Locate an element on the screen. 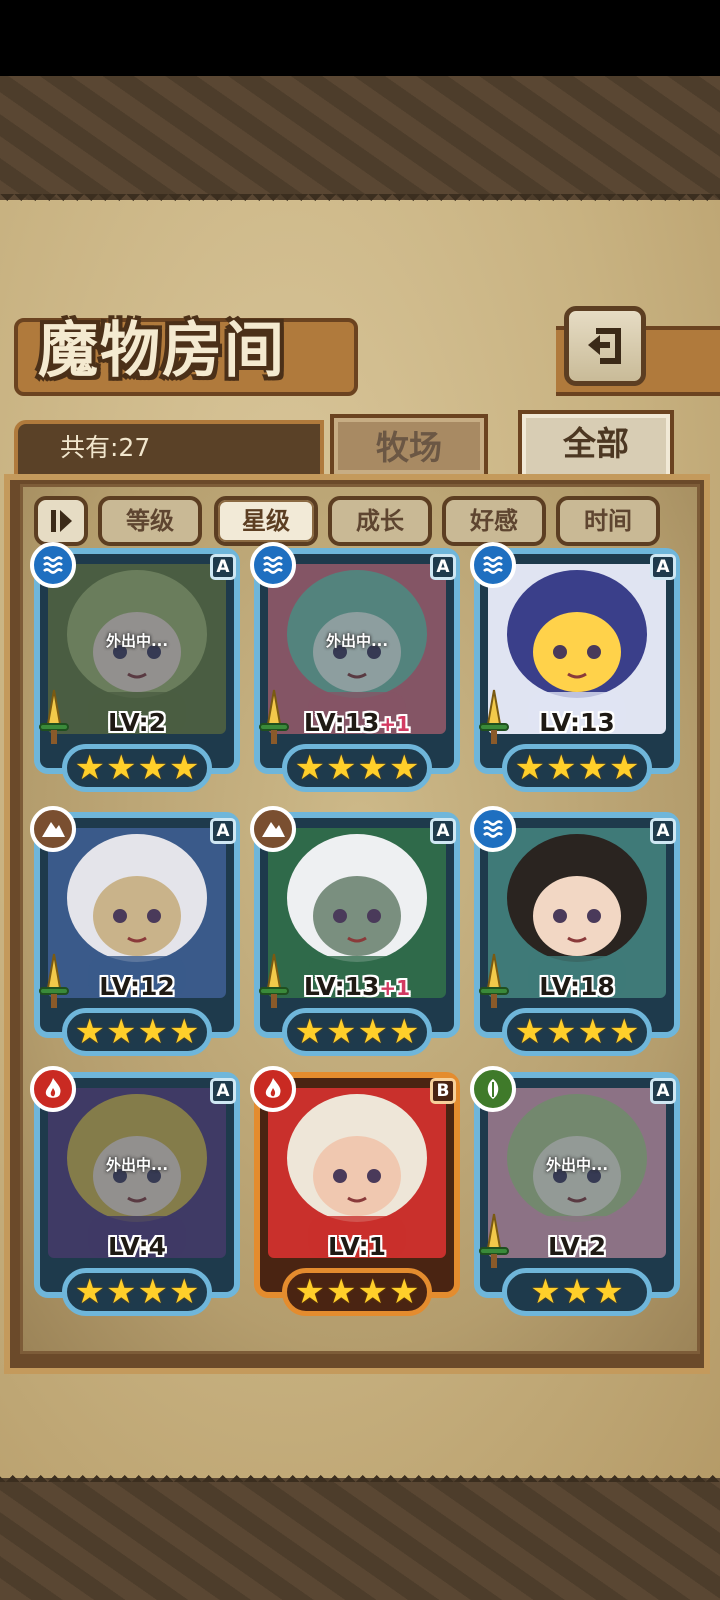  monster-card: A 外出中... LV:2 ★ ★ ★ ★ is located at coordinates (135, 668).